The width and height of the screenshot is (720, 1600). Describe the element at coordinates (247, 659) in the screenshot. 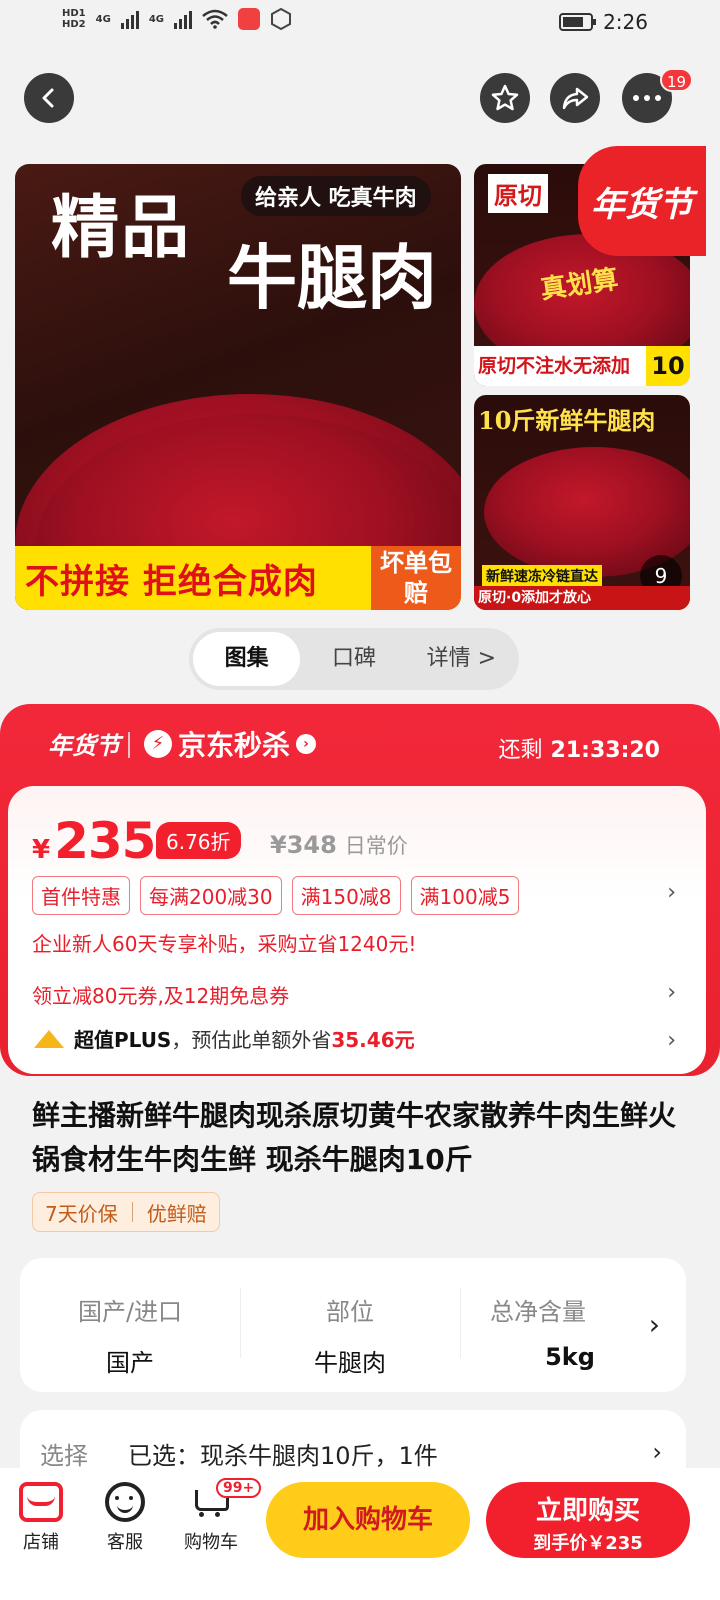

I see `tab-gallery: 图集` at that location.